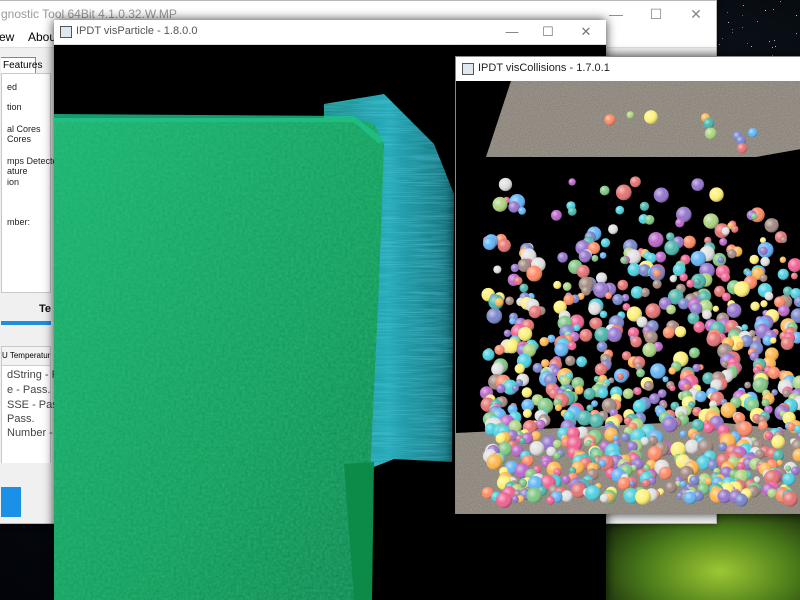 This screenshot has width=800, height=600. Describe the element at coordinates (21, 419) in the screenshot. I see `log-line: Pass.` at that location.